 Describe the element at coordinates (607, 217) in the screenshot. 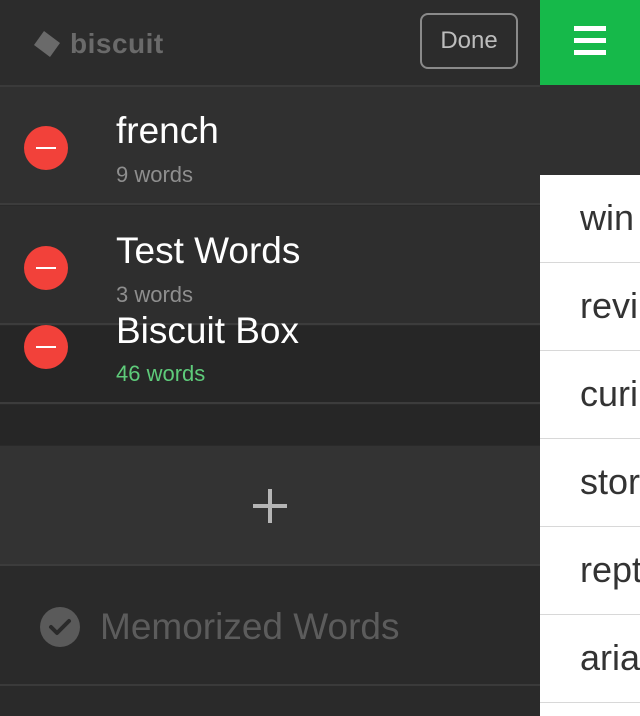

I see `word-text: win` at that location.